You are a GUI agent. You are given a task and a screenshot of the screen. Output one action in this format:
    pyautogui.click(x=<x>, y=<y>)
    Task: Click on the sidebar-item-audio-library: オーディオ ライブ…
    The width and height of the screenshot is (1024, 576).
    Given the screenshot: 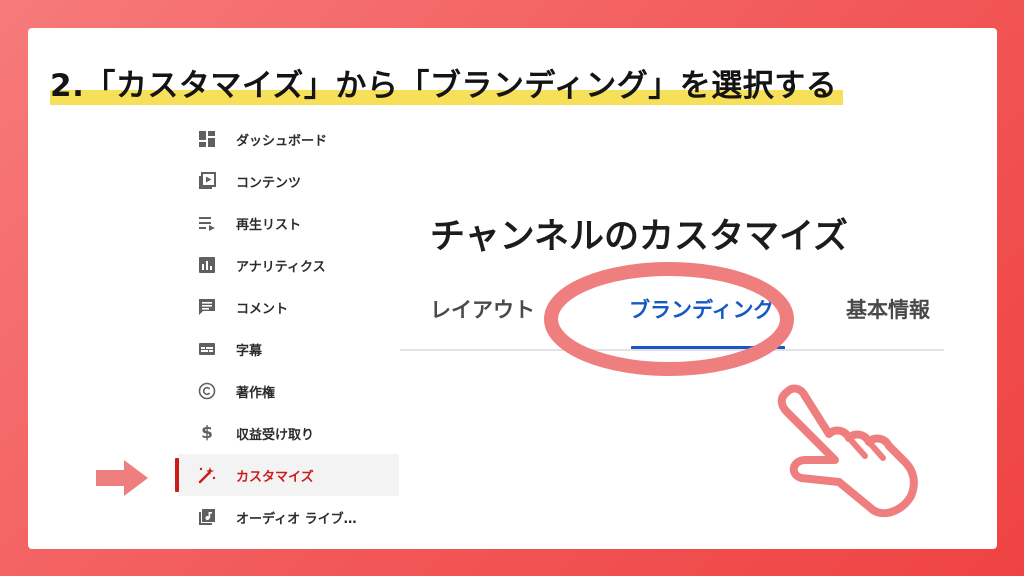 What is the action you would take?
    pyautogui.click(x=288, y=517)
    